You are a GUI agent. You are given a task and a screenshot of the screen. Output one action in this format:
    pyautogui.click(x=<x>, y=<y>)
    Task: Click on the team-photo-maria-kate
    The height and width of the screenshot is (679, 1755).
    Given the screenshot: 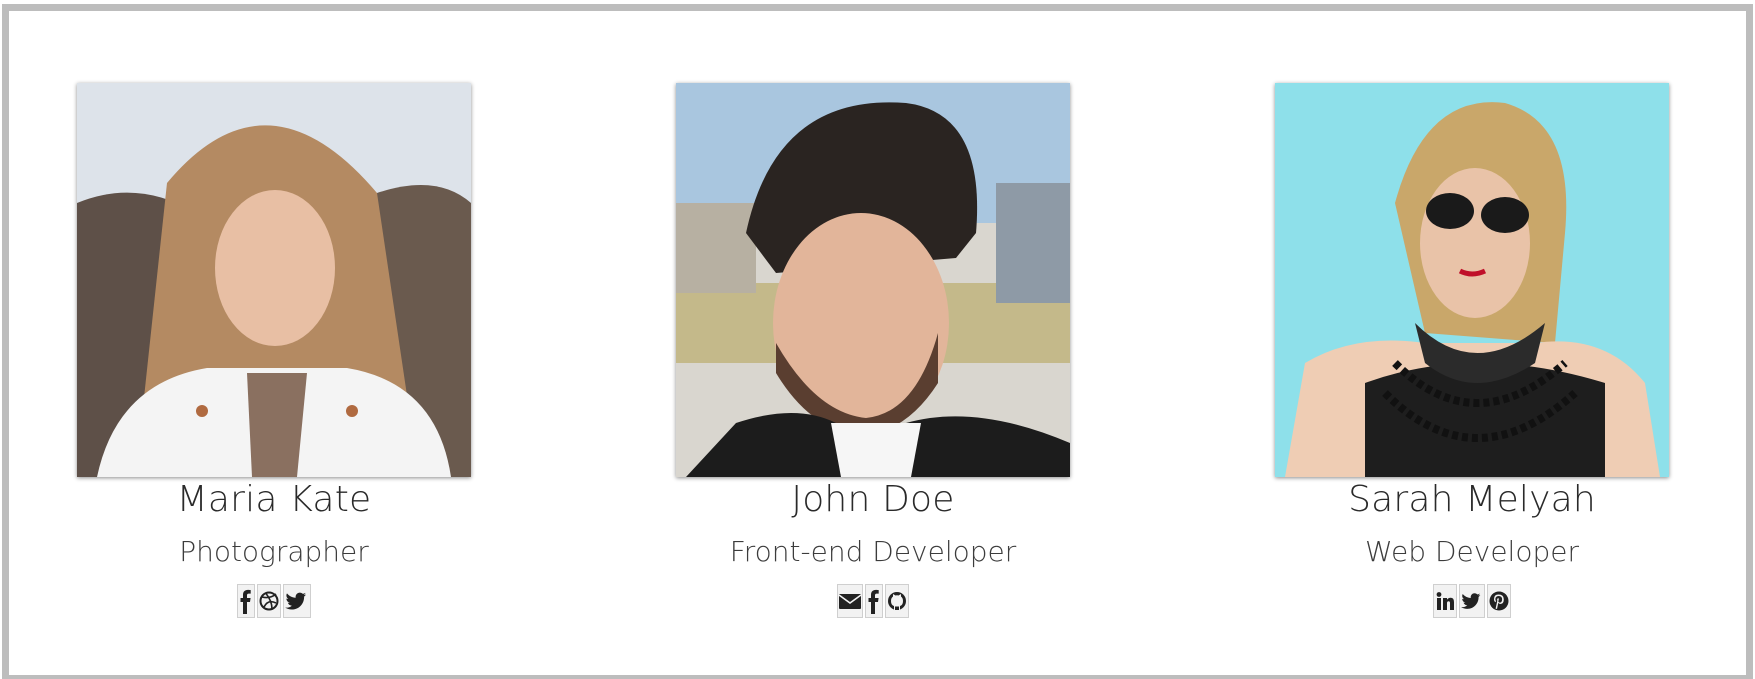 What is the action you would take?
    pyautogui.click(x=274, y=280)
    